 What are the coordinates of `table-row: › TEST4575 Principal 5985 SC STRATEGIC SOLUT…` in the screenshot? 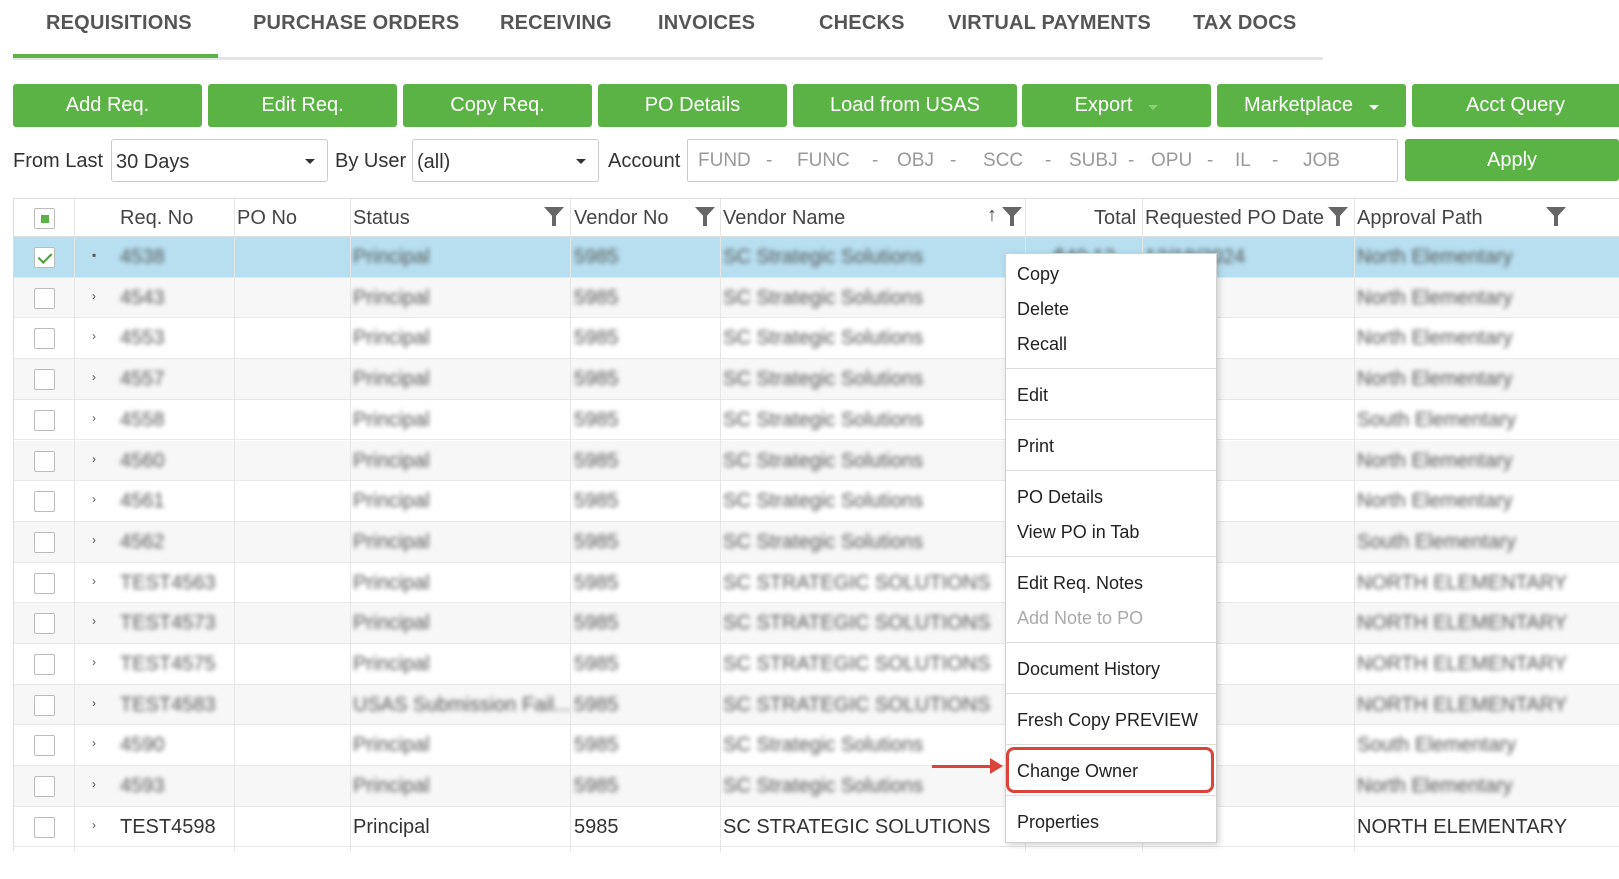 It's located at (816, 664).